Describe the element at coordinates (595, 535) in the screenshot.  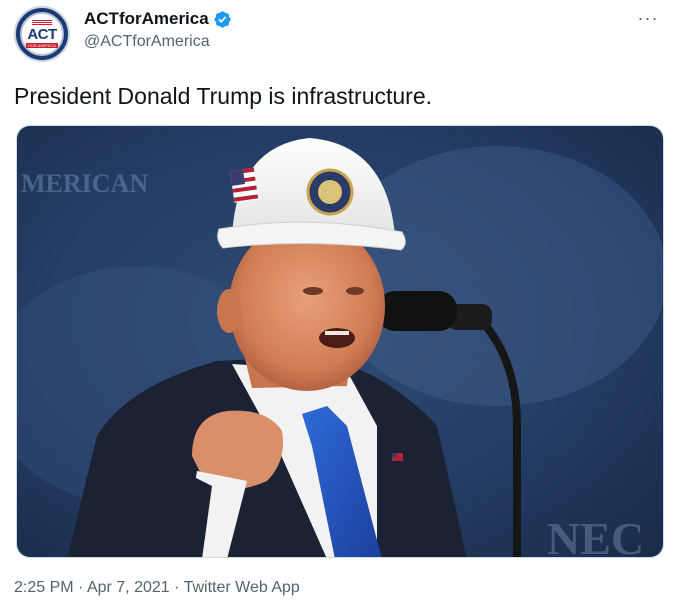
I see `background-text-right: NEC` at that location.